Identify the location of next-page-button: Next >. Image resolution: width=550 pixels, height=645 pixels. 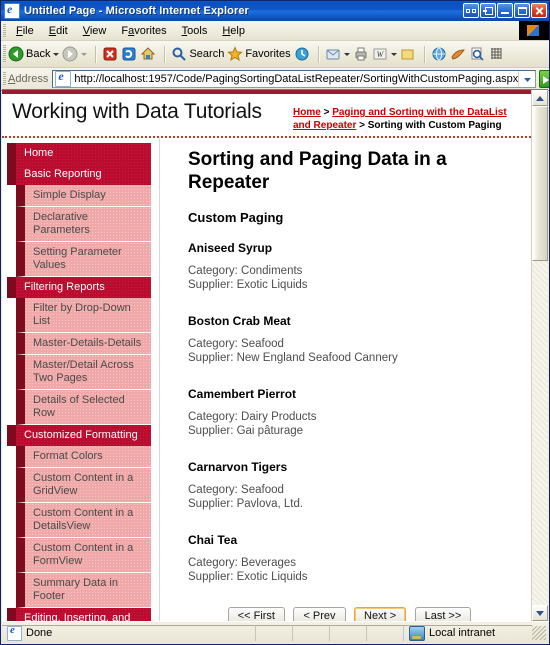
(380, 614).